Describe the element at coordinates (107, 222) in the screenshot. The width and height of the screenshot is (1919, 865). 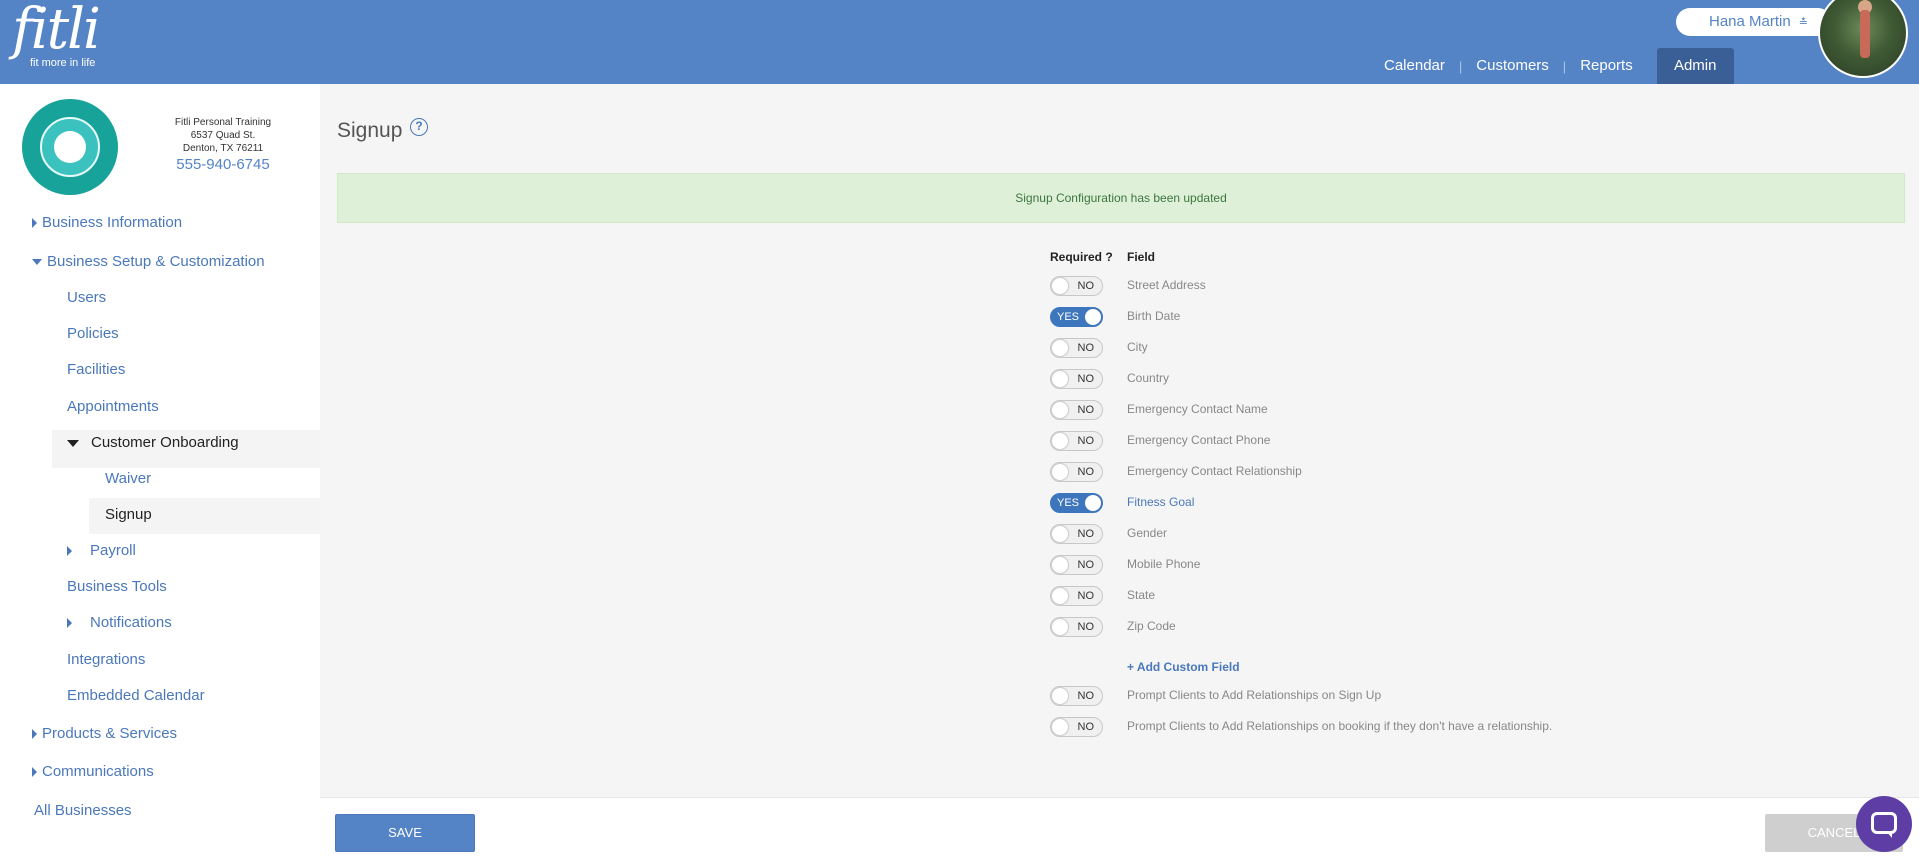
I see `sidebar-item-business-information: Business Information` at that location.